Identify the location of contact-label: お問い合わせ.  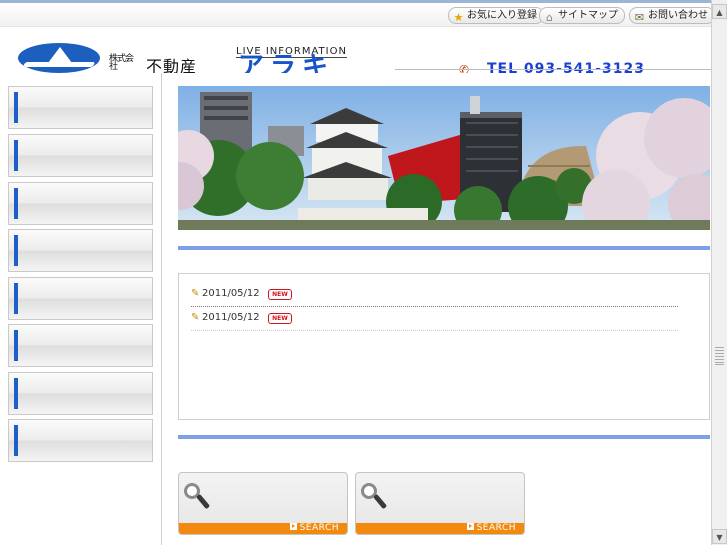
(678, 15).